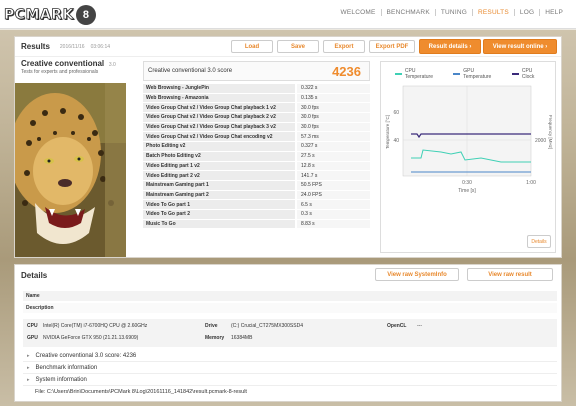 This screenshot has width=576, height=406. I want to click on y-tick-right: 2000, so click(540, 141).